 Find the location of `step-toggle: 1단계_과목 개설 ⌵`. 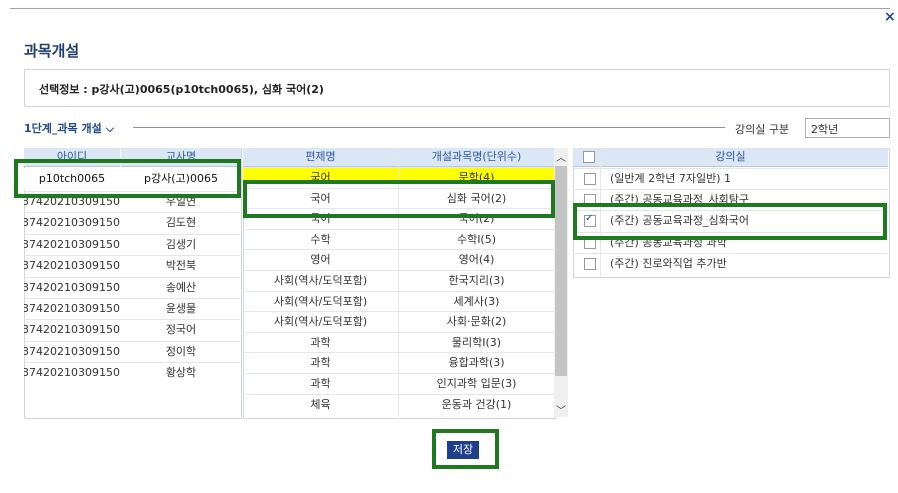

step-toggle: 1단계_과목 개설 ⌵ is located at coordinates (69, 128).